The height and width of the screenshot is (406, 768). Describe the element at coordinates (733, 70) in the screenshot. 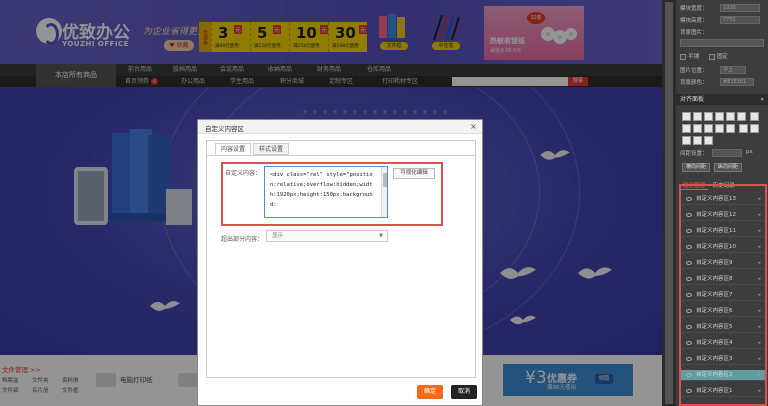

I see `image-position-select: 中上` at that location.